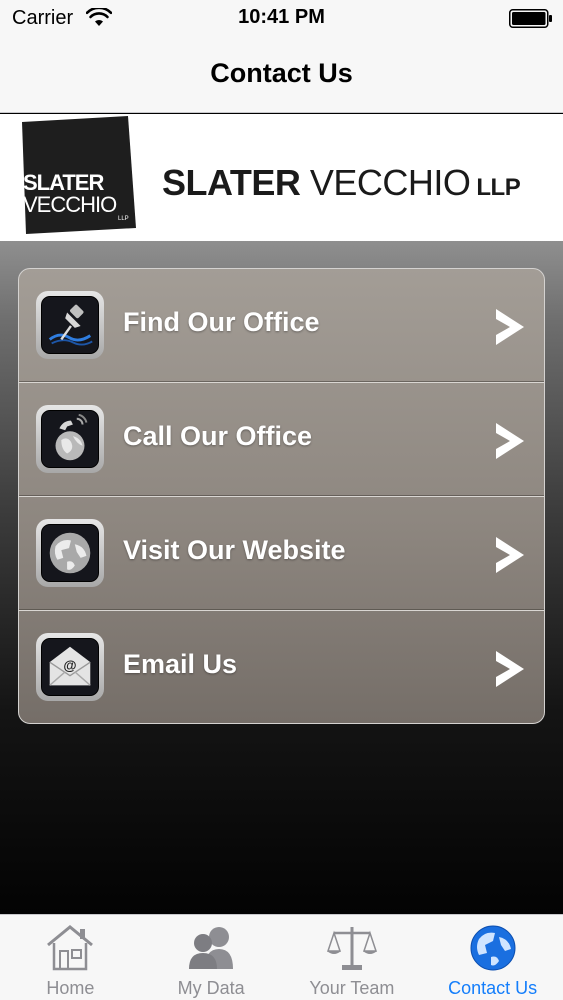 This screenshot has height=1000, width=563. Describe the element at coordinates (221, 322) in the screenshot. I see `menu-item-label: Find Our Office` at that location.